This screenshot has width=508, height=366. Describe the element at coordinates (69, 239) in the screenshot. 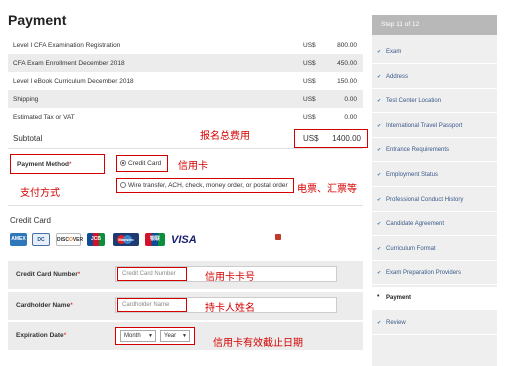

I see `discover-card-icon: DISCOVER` at that location.